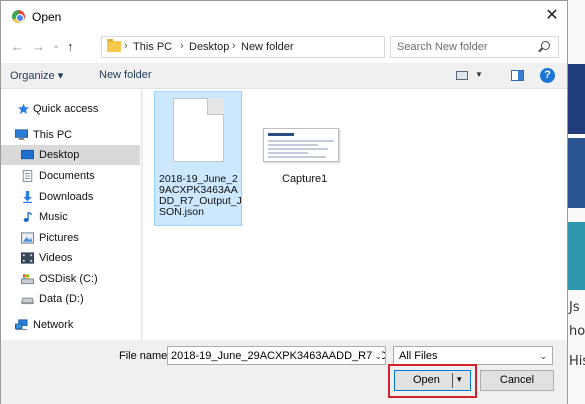 This screenshot has height=404, width=585. I want to click on cancel-button-label: Cancel, so click(517, 380).